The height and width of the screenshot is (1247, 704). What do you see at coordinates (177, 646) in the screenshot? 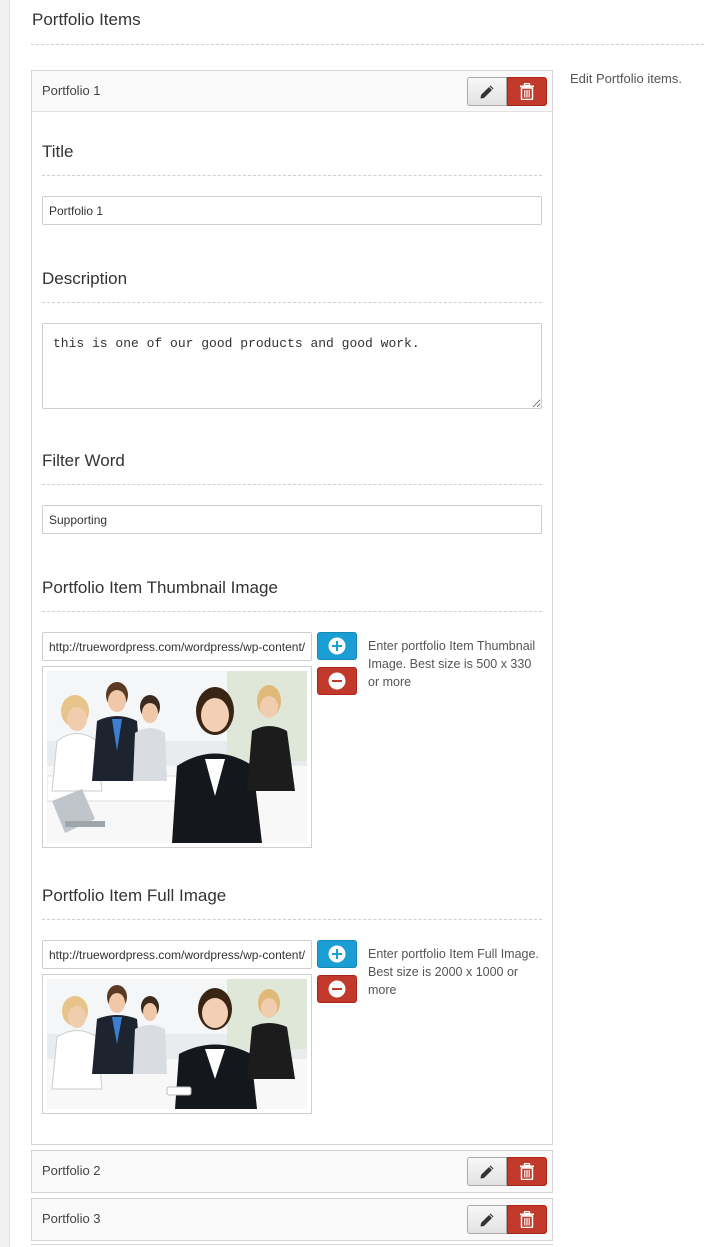
I see `thumbnail-url-input` at bounding box center [177, 646].